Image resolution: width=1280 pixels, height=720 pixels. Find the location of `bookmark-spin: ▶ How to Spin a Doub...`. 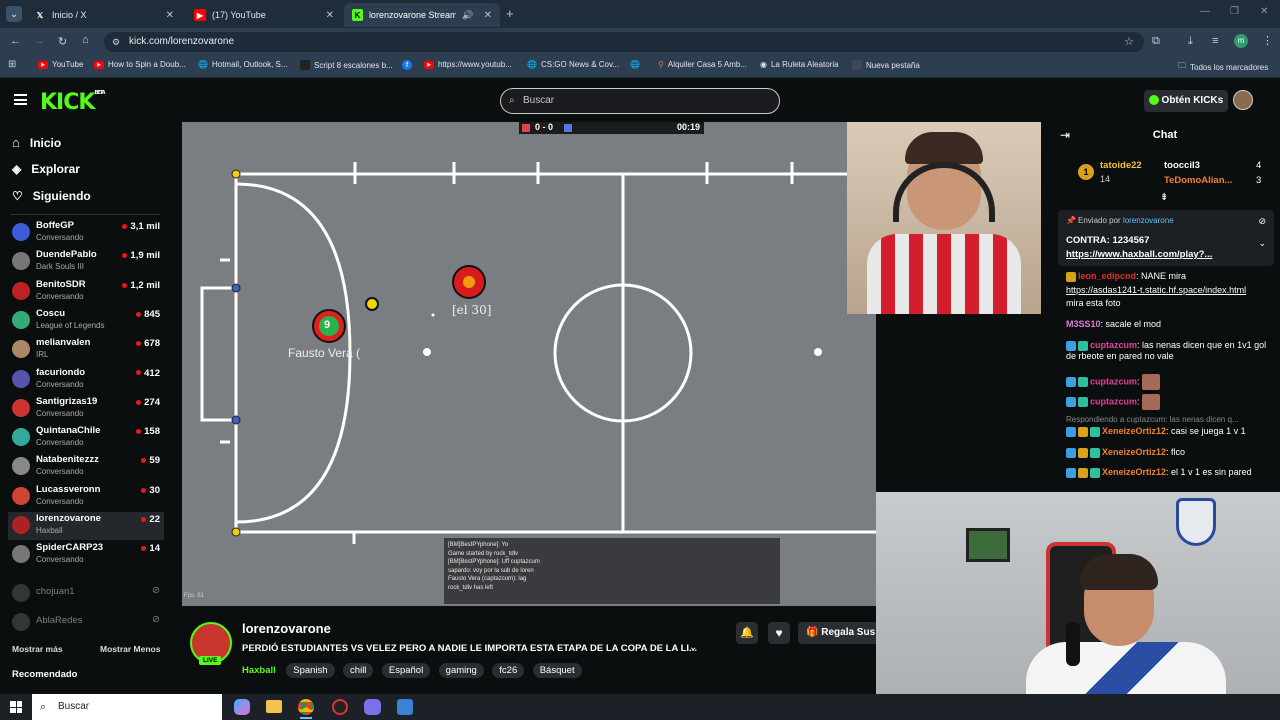

bookmark-spin: ▶ How to Spin a Doub... is located at coordinates (140, 64).